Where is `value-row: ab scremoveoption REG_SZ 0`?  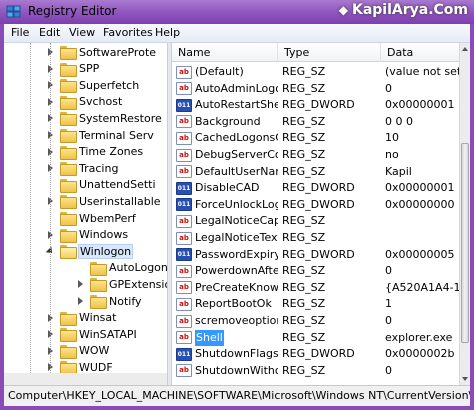 value-row: ab scremoveoption REG_SZ 0 is located at coordinates (315, 321).